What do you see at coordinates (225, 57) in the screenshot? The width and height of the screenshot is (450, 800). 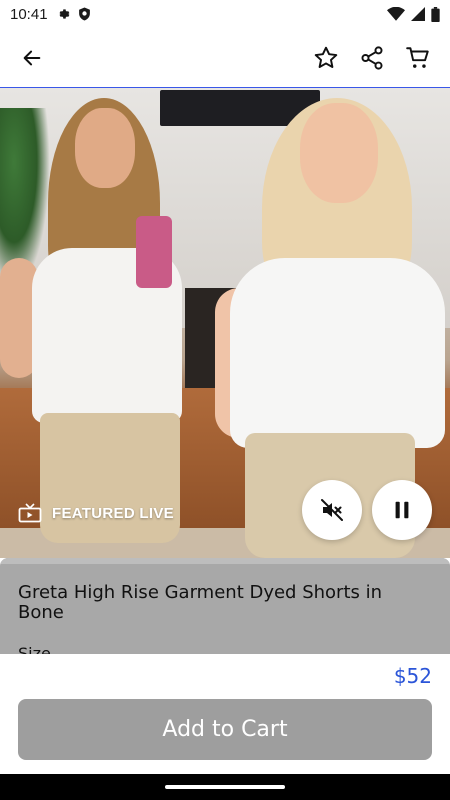 I see `top-app-bar` at bounding box center [225, 57].